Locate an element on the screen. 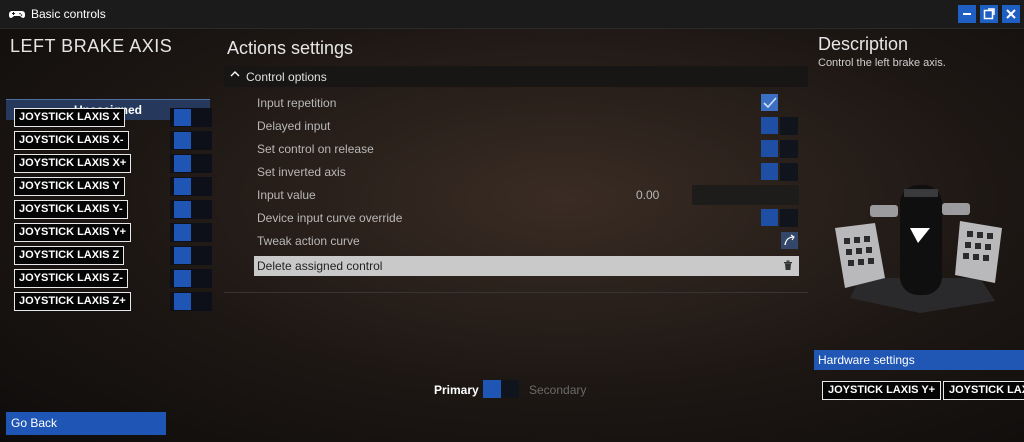  binding-label: JOYSTICK LAXIS X is located at coordinates (69, 117).